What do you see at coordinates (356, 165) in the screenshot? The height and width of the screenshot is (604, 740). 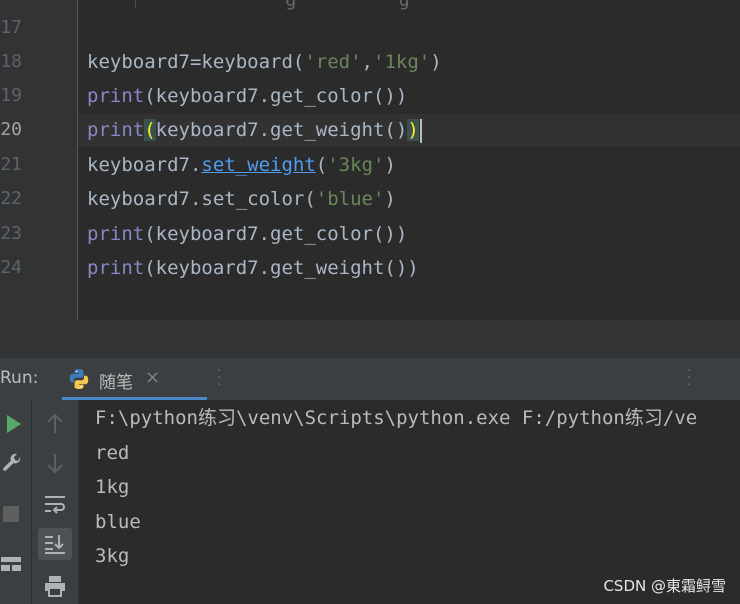 I see `string-literal: '3kg'` at bounding box center [356, 165].